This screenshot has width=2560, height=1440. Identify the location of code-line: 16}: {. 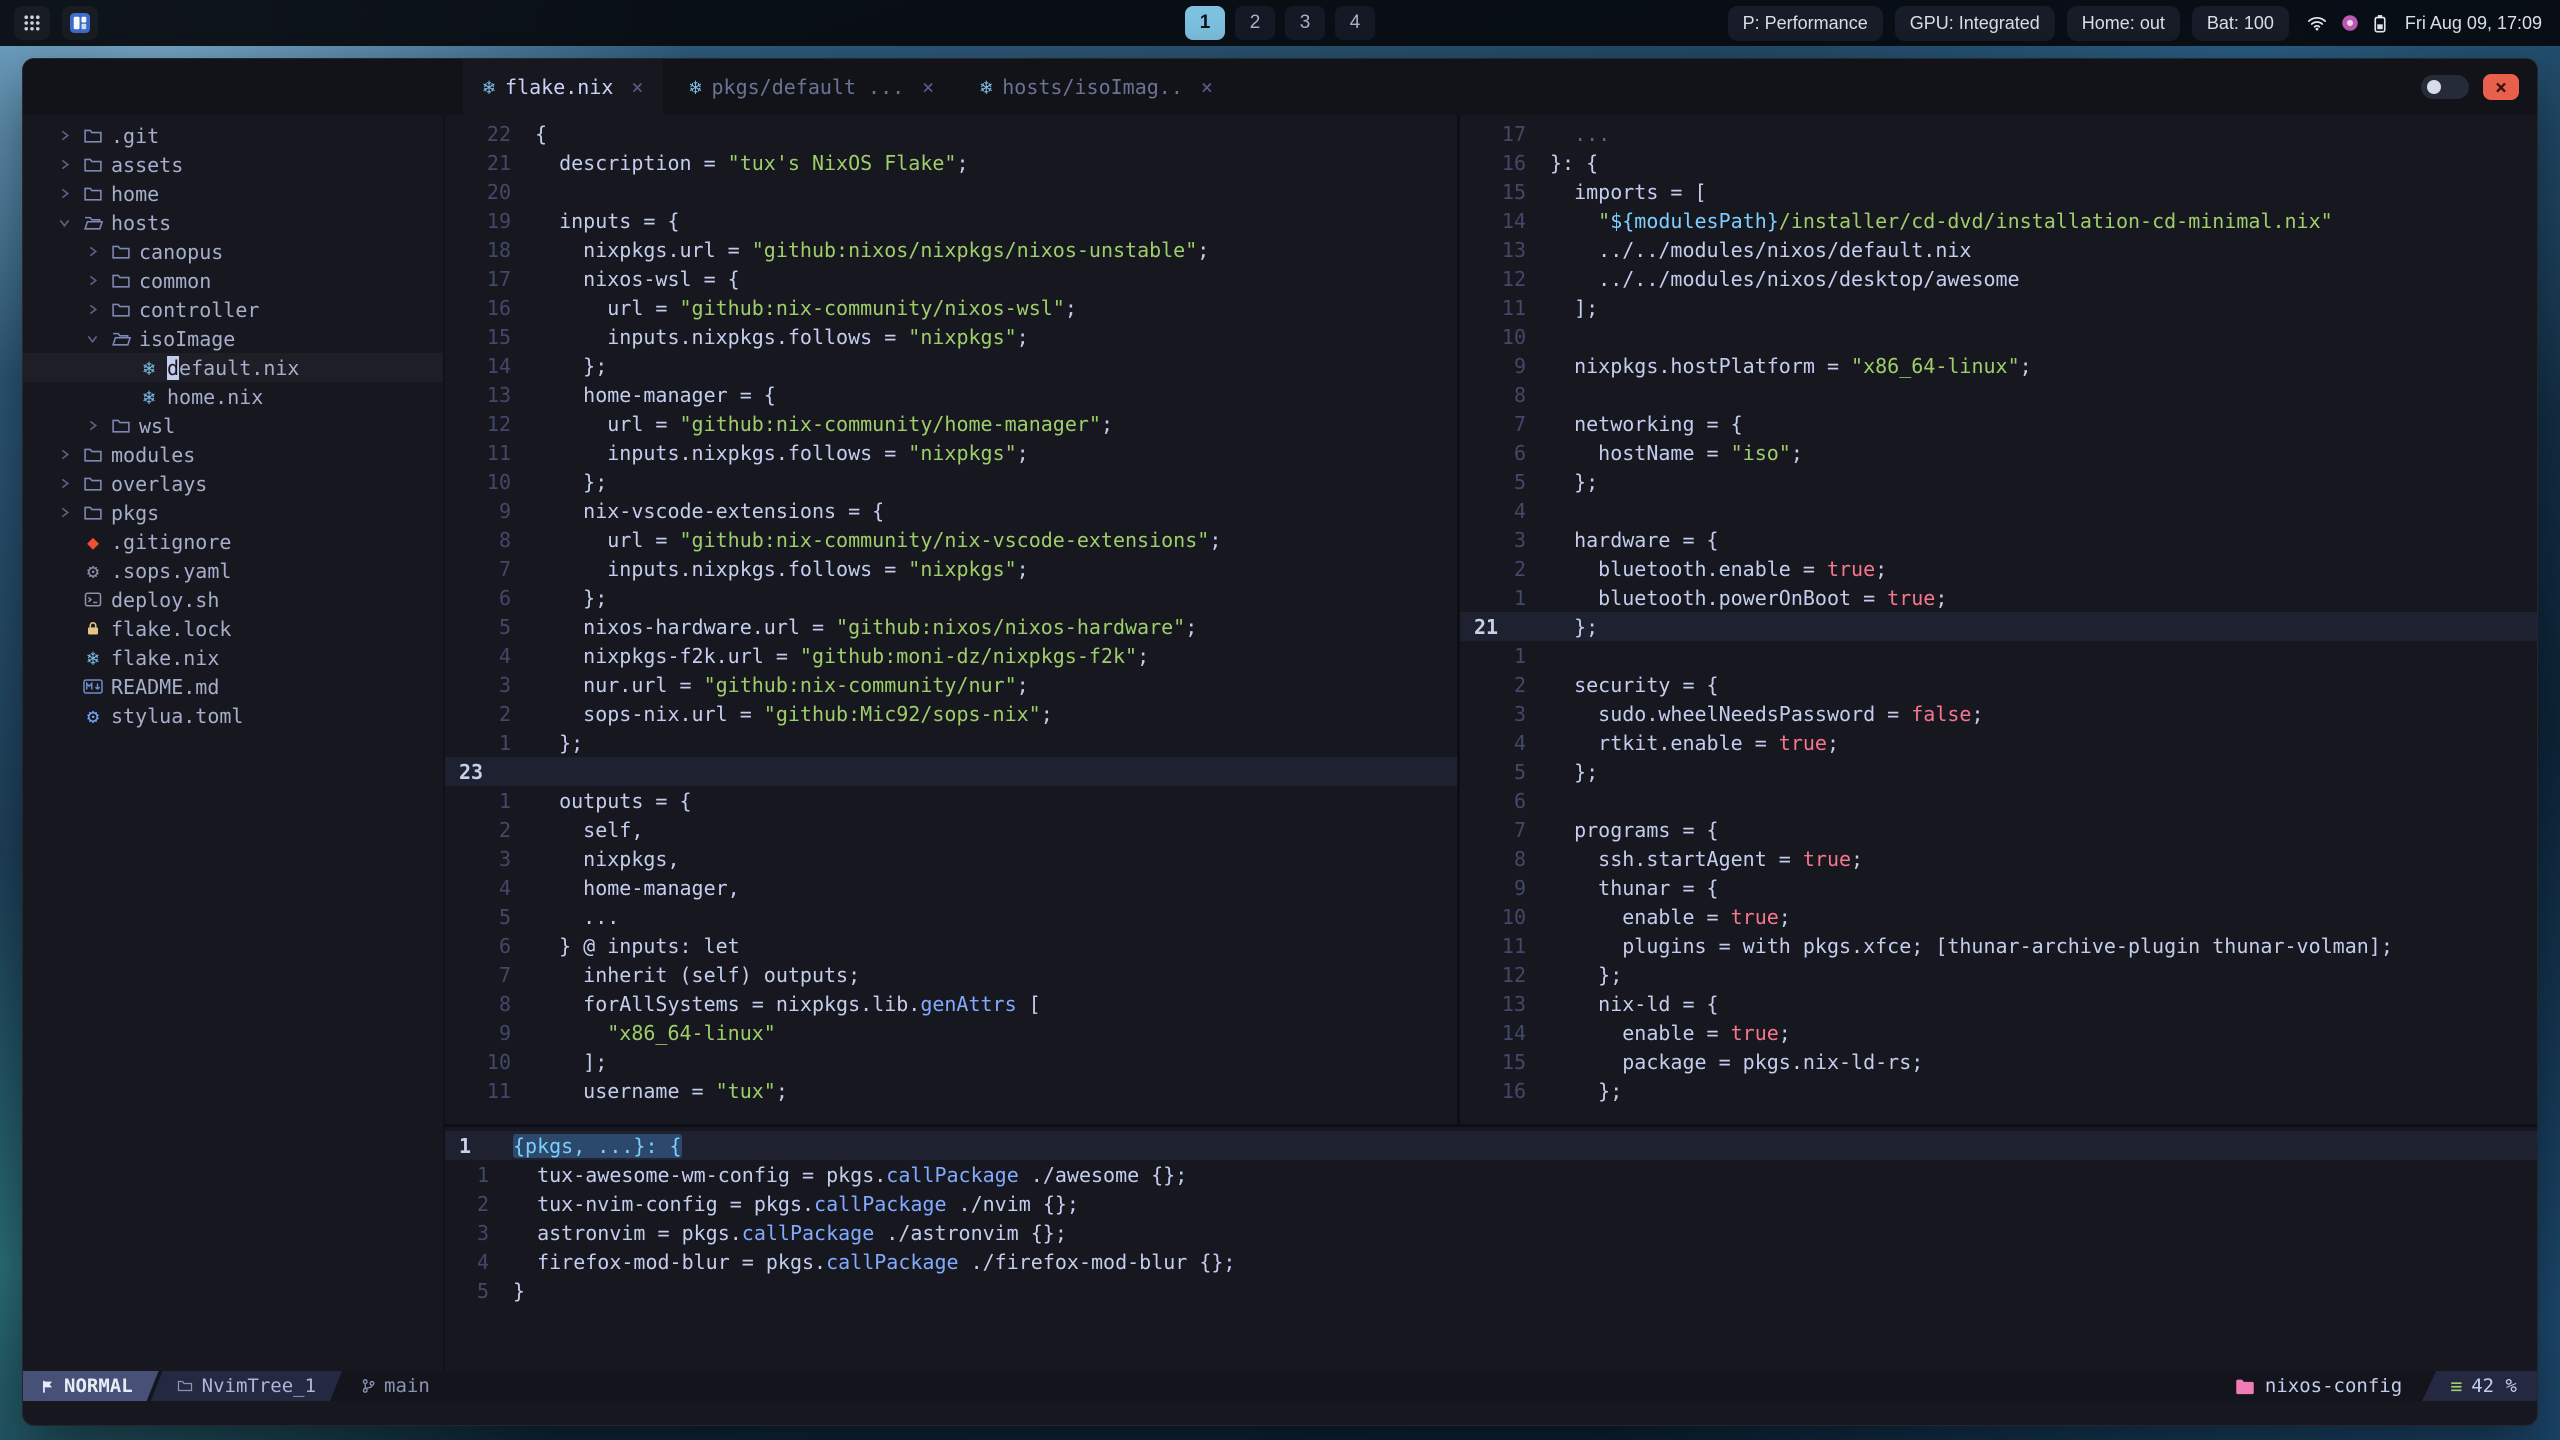
(1998, 162).